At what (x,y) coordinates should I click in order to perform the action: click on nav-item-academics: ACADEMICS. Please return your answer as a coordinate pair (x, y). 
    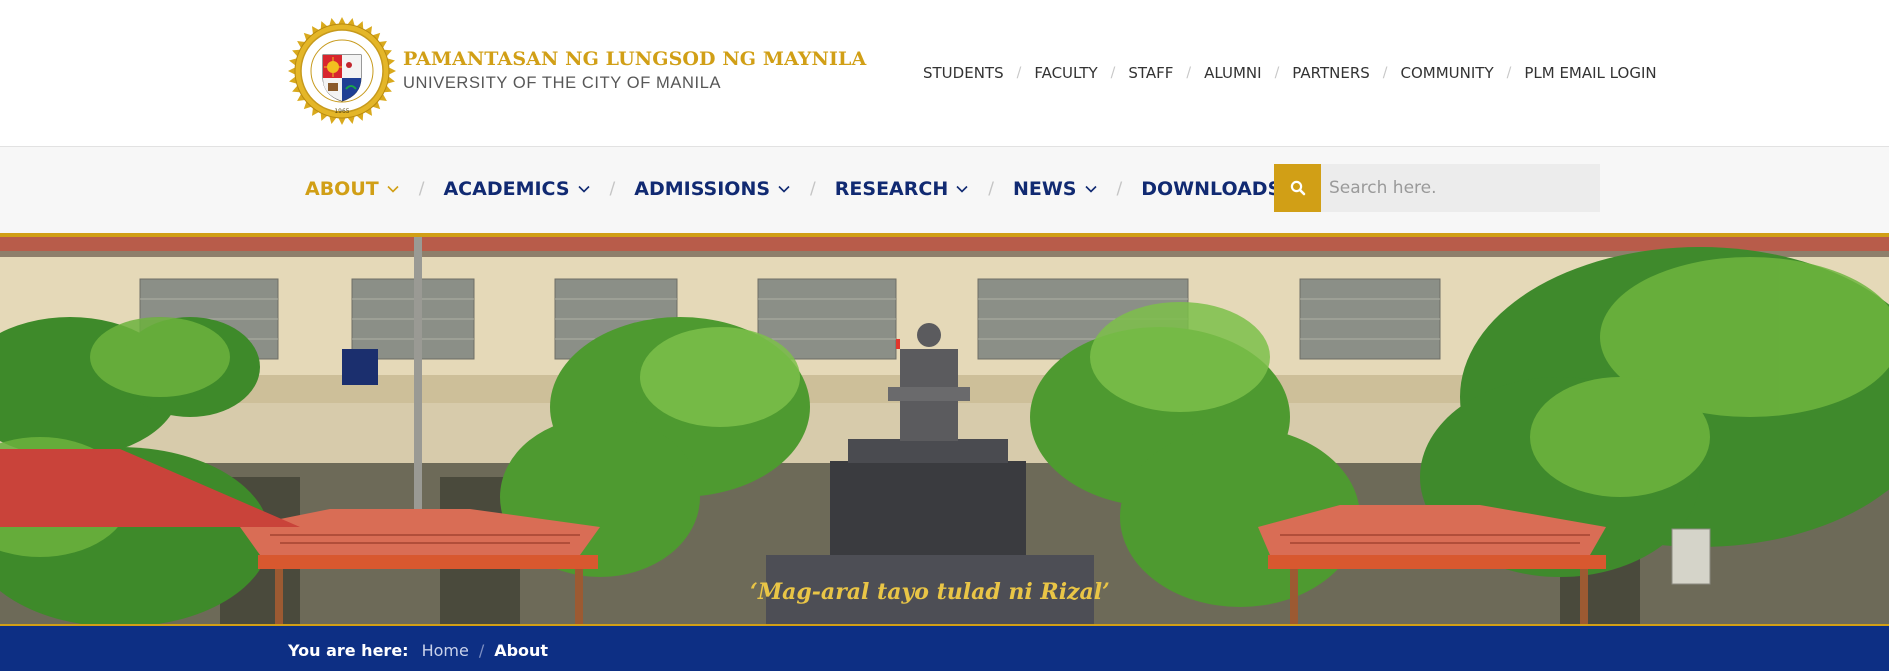
    Looking at the image, I should click on (516, 189).